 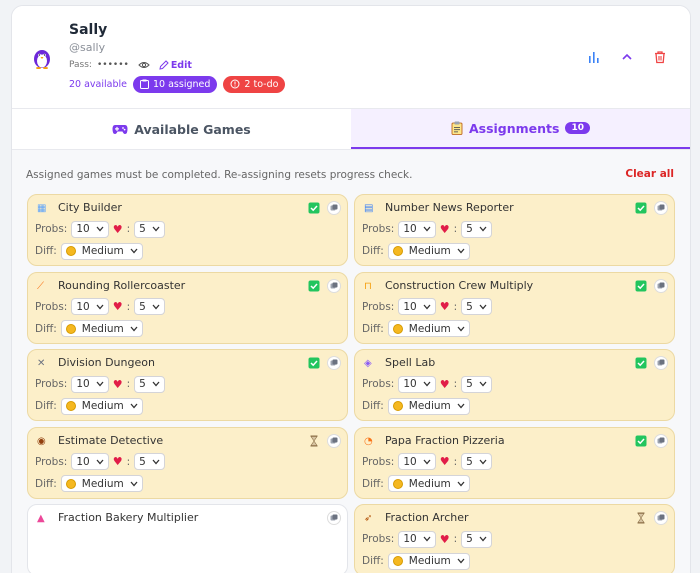 I want to click on tab-assignments: Assignments 10, so click(x=520, y=129).